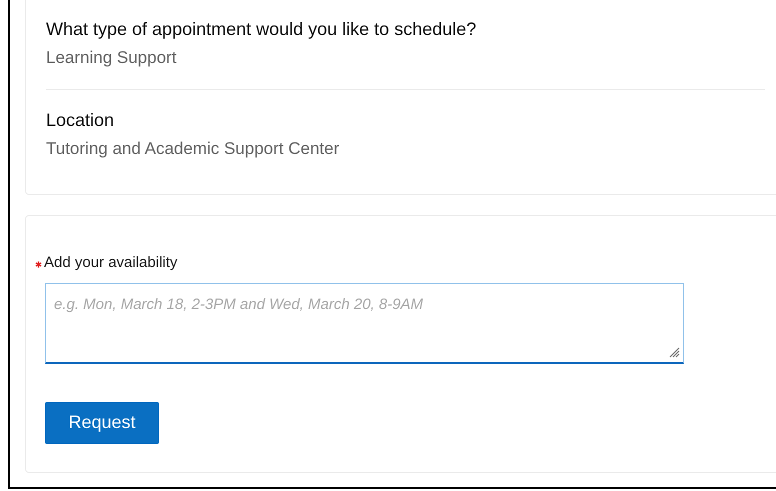 Image resolution: width=776 pixels, height=491 pixels. Describe the element at coordinates (111, 263) in the screenshot. I see `availability-label: Add your availability` at that location.